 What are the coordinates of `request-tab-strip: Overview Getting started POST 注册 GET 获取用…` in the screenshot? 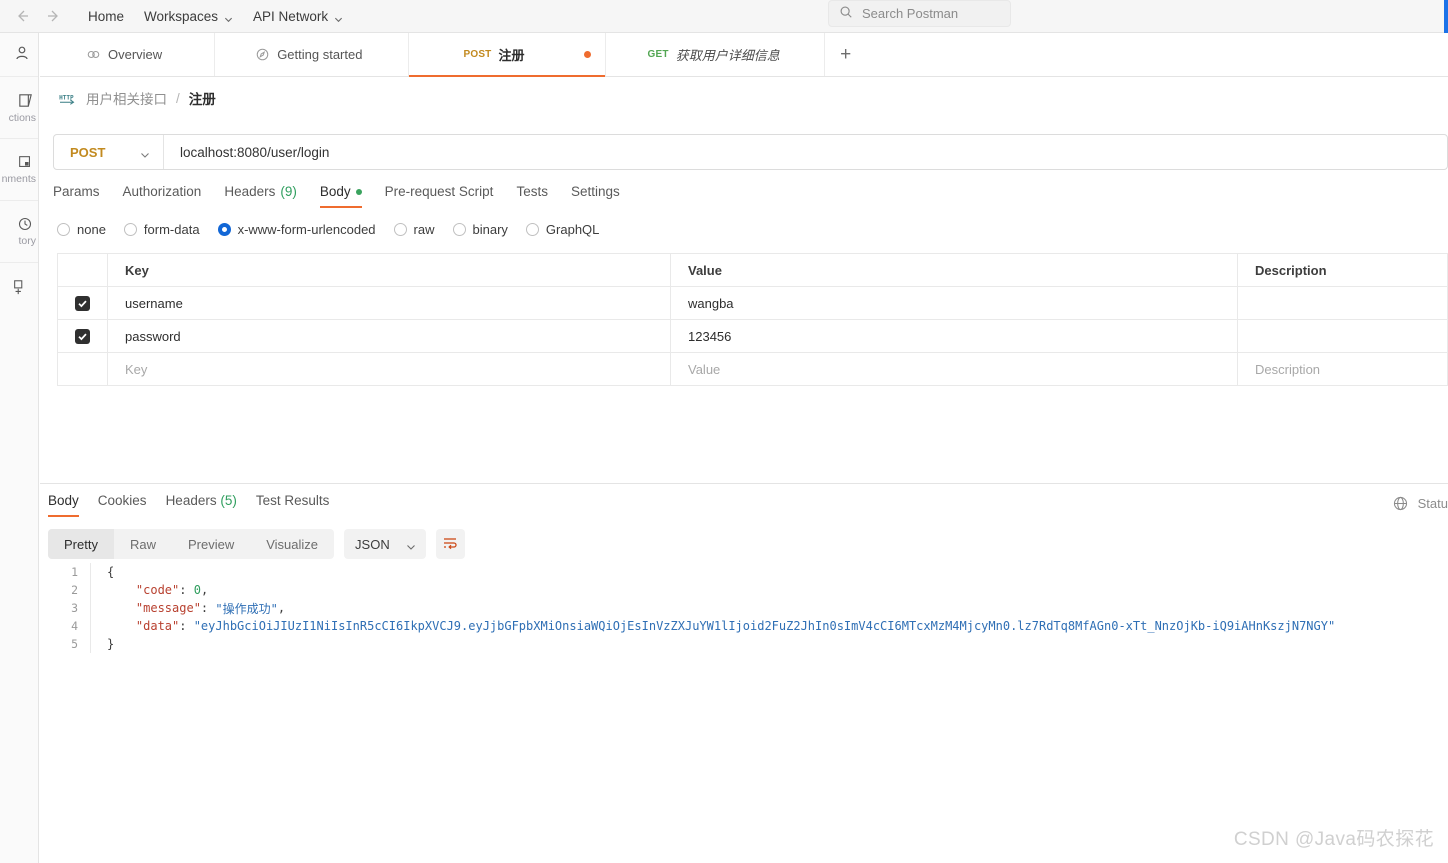 It's located at (744, 55).